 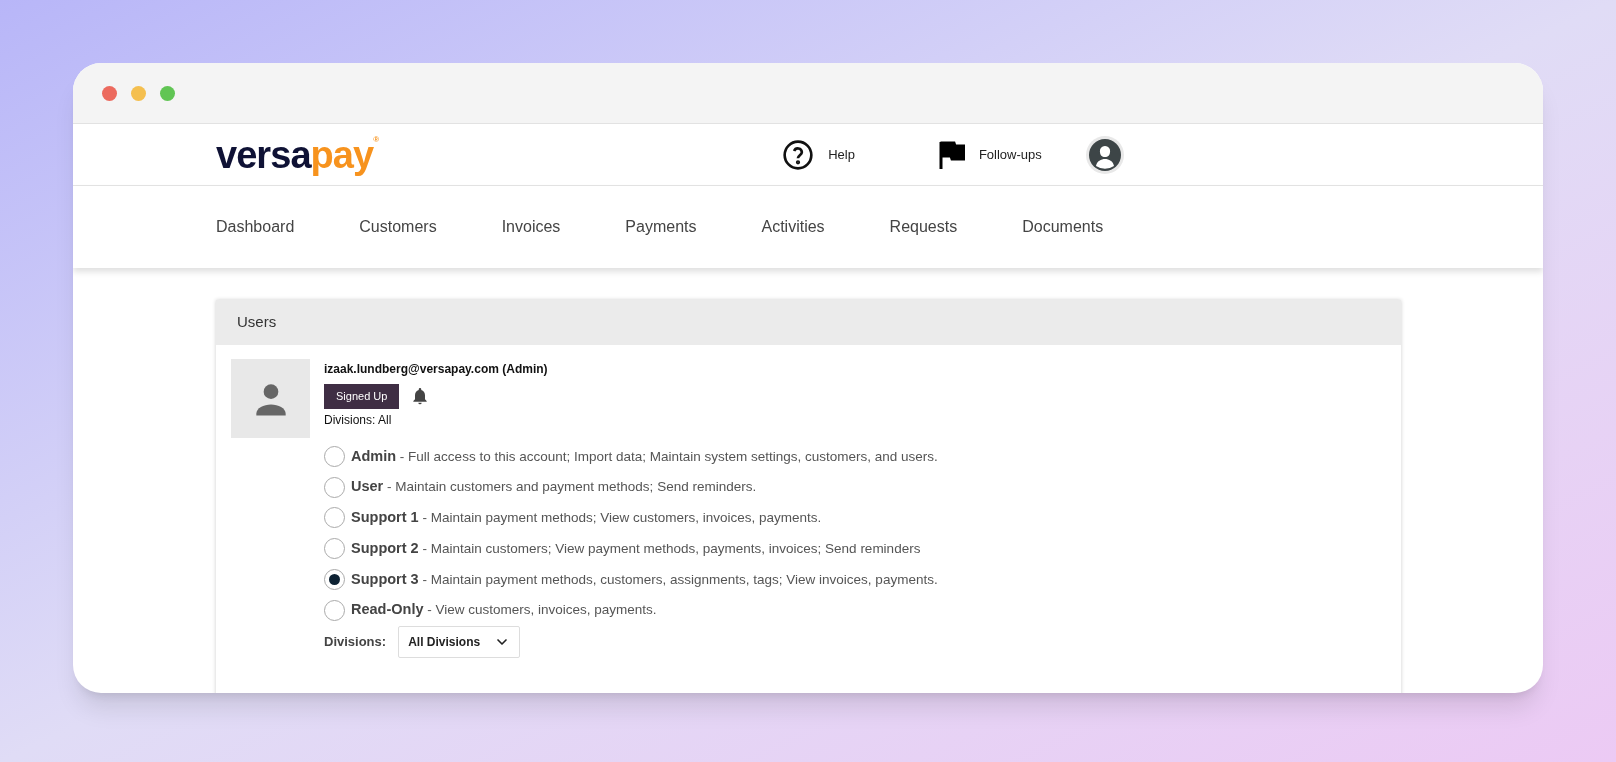 What do you see at coordinates (459, 642) in the screenshot?
I see `divisions-dropdown: All Divisions` at bounding box center [459, 642].